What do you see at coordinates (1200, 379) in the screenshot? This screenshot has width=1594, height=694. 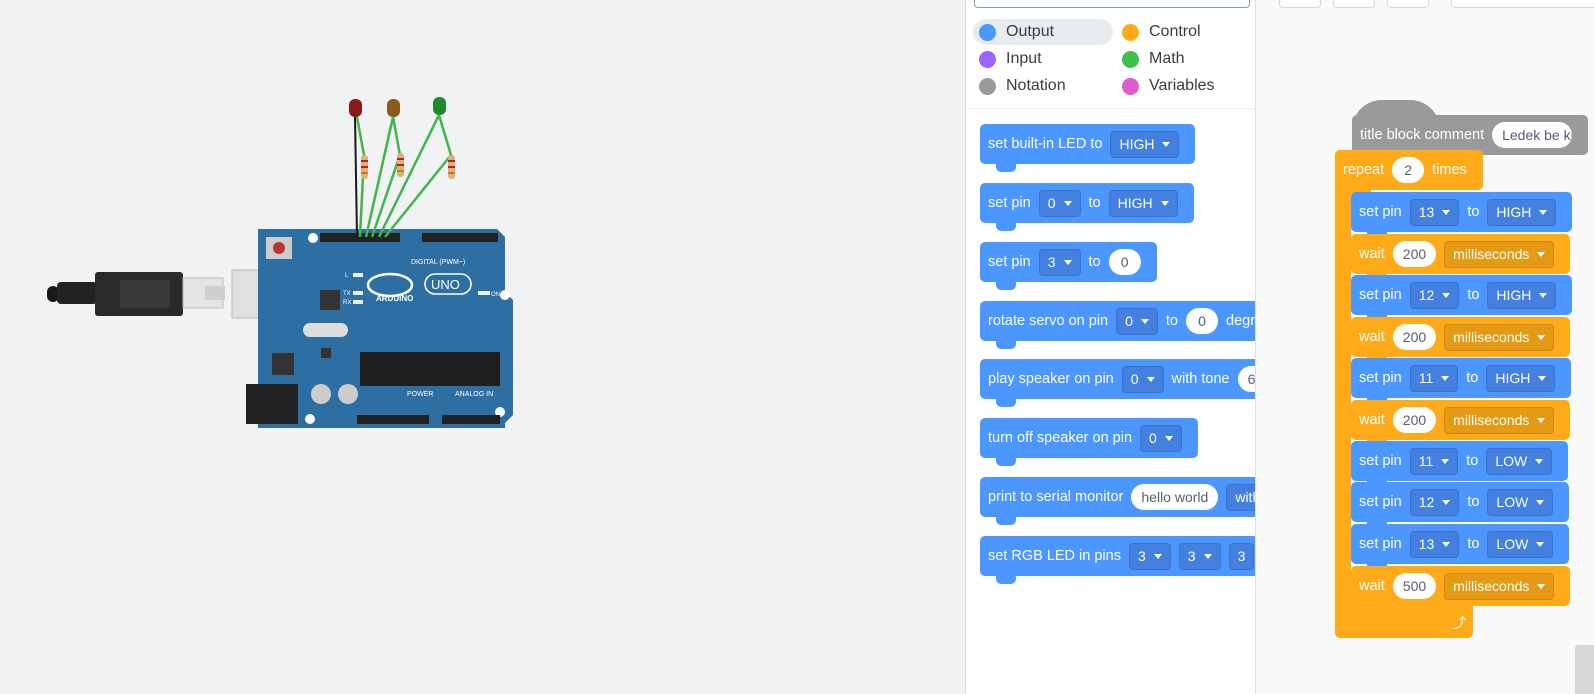 I see `block-text: with tone` at bounding box center [1200, 379].